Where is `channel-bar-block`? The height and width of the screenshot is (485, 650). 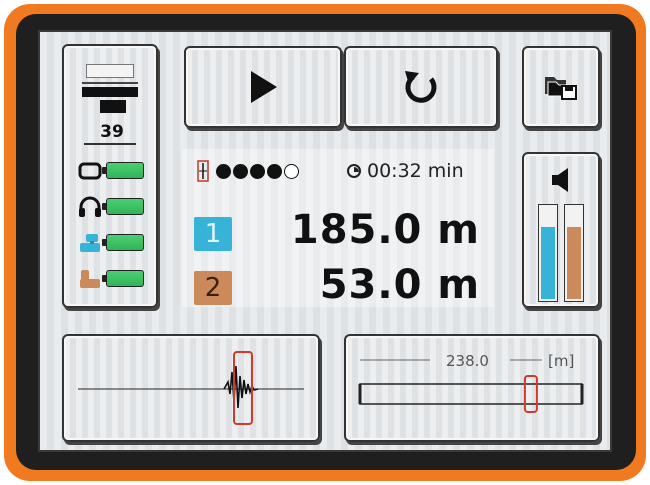 channel-bar-block is located at coordinates (110, 92).